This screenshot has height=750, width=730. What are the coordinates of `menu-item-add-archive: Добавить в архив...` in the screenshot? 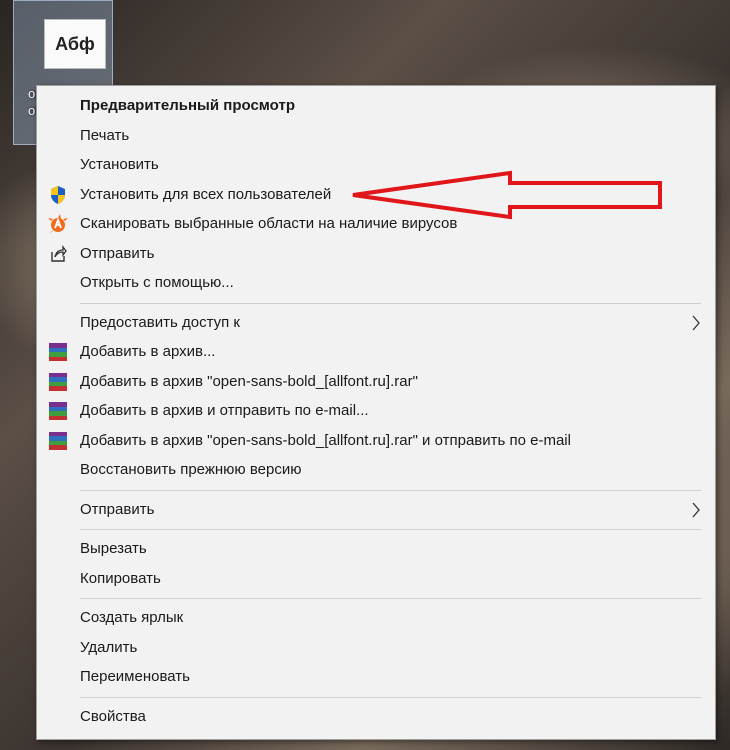 It's located at (376, 352).